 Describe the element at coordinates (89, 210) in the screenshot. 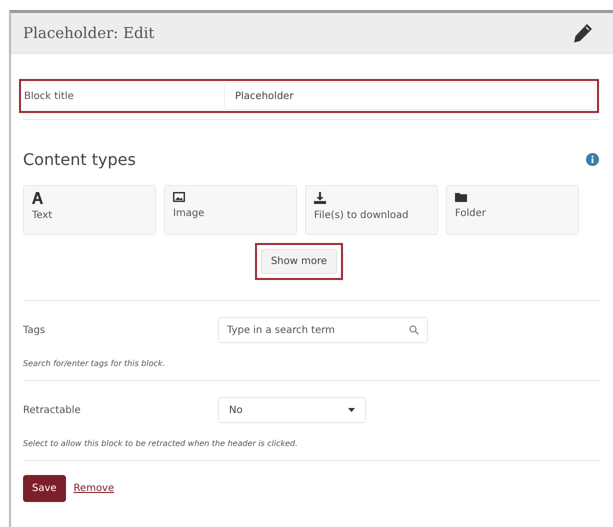

I see `content-type-tile: Text` at that location.